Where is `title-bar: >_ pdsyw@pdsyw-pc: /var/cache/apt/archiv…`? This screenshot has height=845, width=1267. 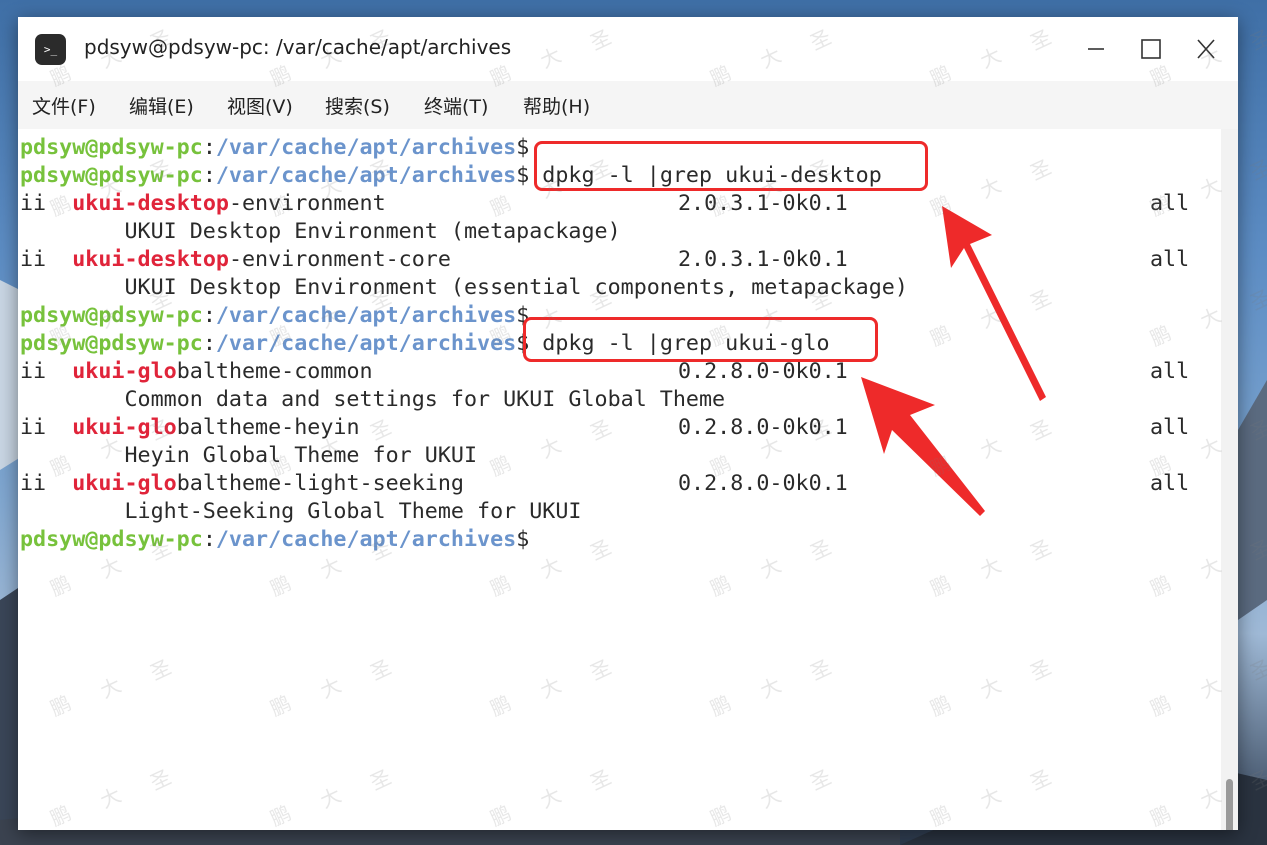
title-bar: >_ pdsyw@pdsyw-pc: /var/cache/apt/archiv… is located at coordinates (628, 49).